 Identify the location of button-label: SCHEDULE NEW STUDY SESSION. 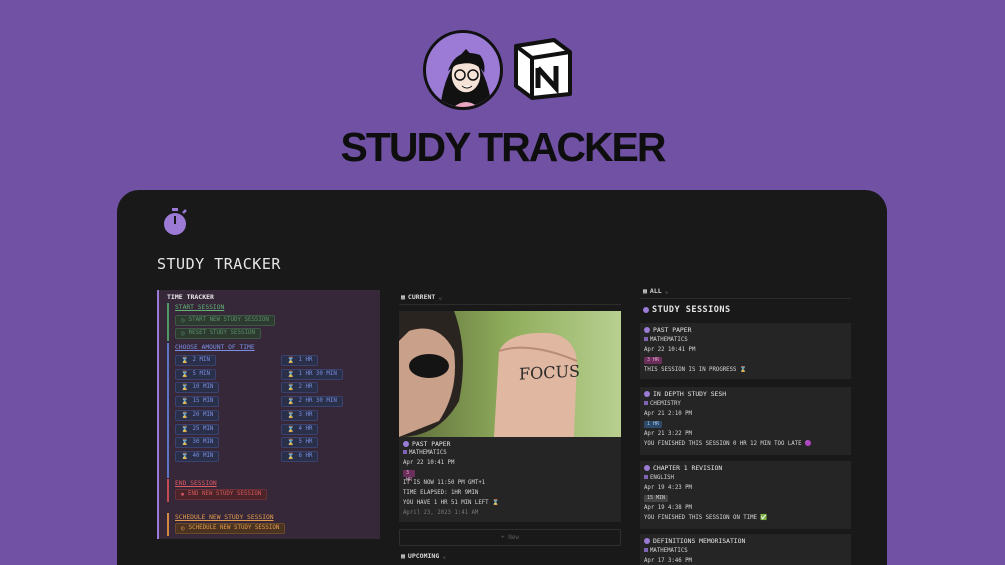
(234, 528).